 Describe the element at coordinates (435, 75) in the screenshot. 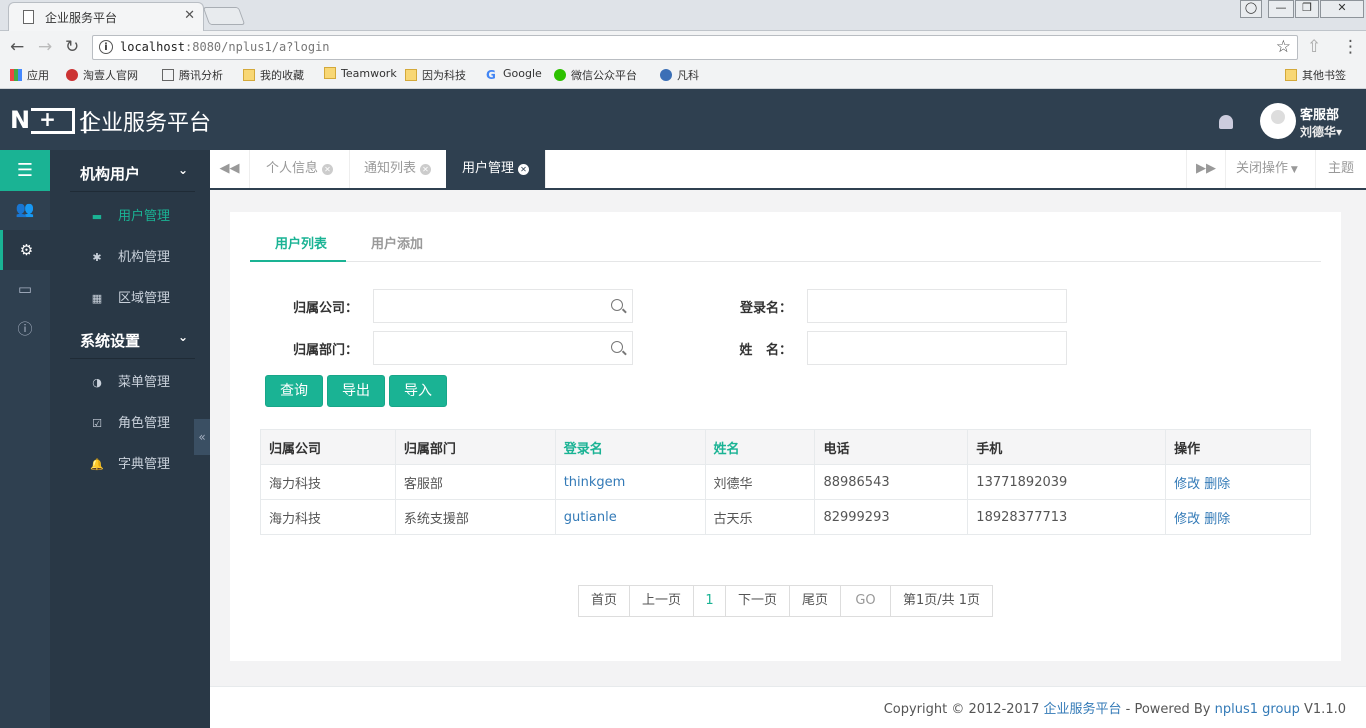

I see `bookmark-yinwei: 因为科技` at that location.